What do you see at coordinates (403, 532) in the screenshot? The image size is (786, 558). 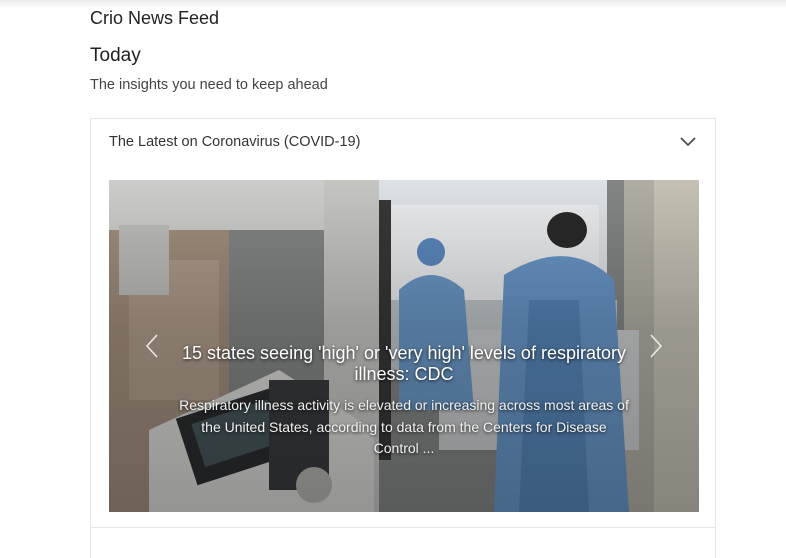 I see `next-panel-edge` at bounding box center [403, 532].